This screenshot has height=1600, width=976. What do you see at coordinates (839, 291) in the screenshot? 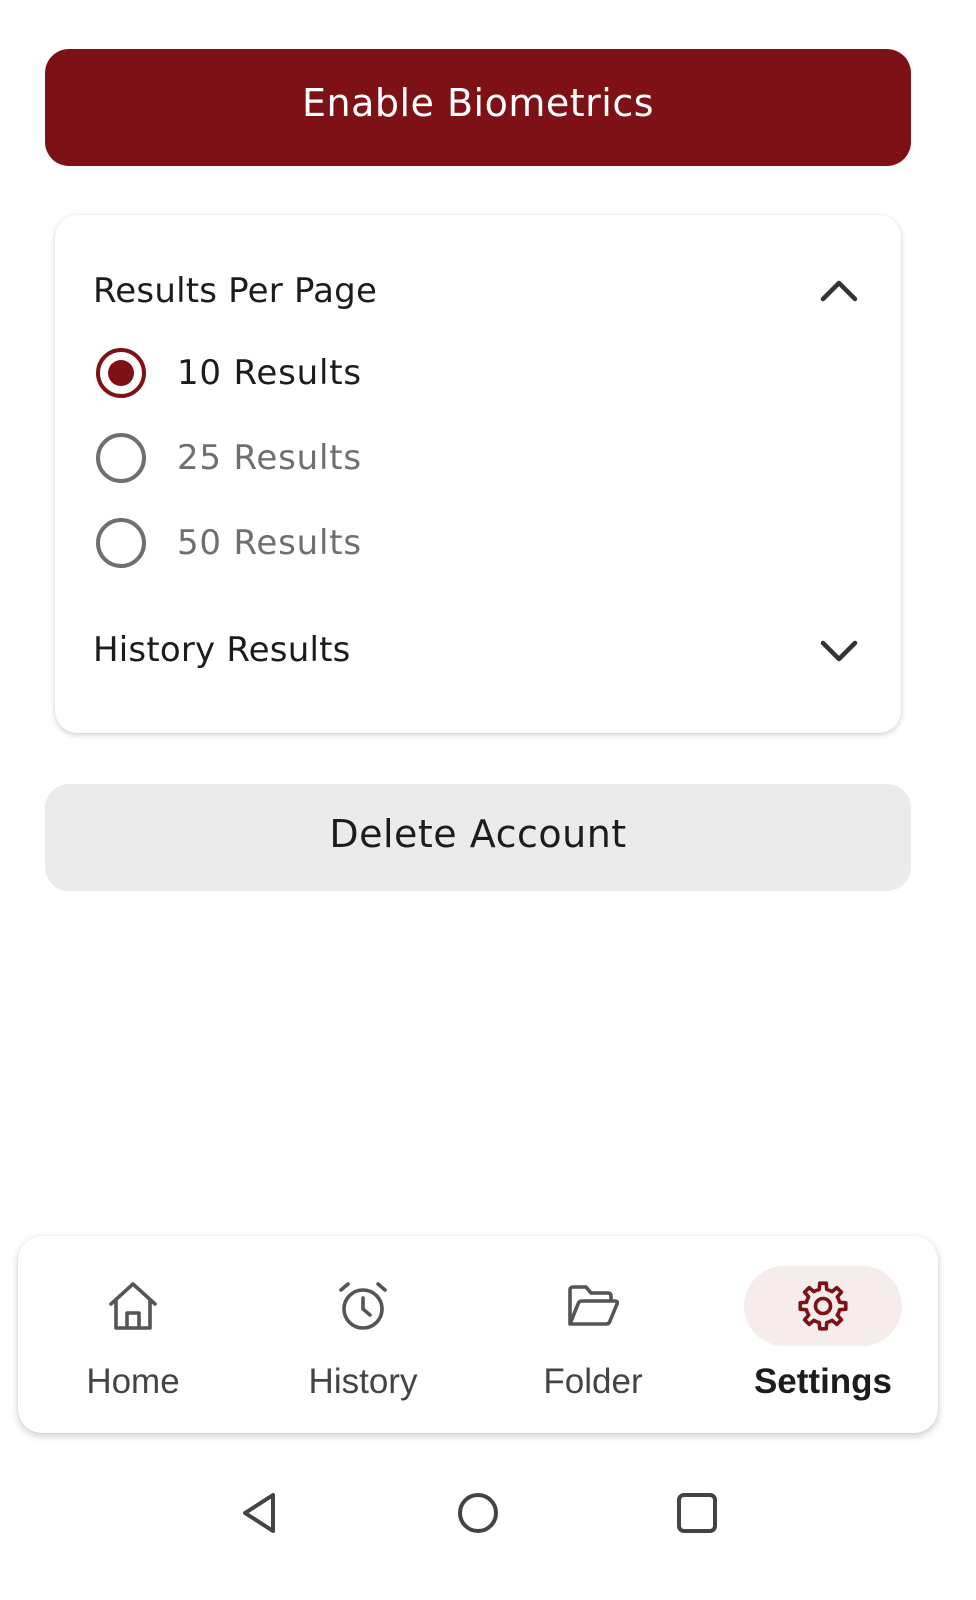
I see `chevron-up-icon` at bounding box center [839, 291].